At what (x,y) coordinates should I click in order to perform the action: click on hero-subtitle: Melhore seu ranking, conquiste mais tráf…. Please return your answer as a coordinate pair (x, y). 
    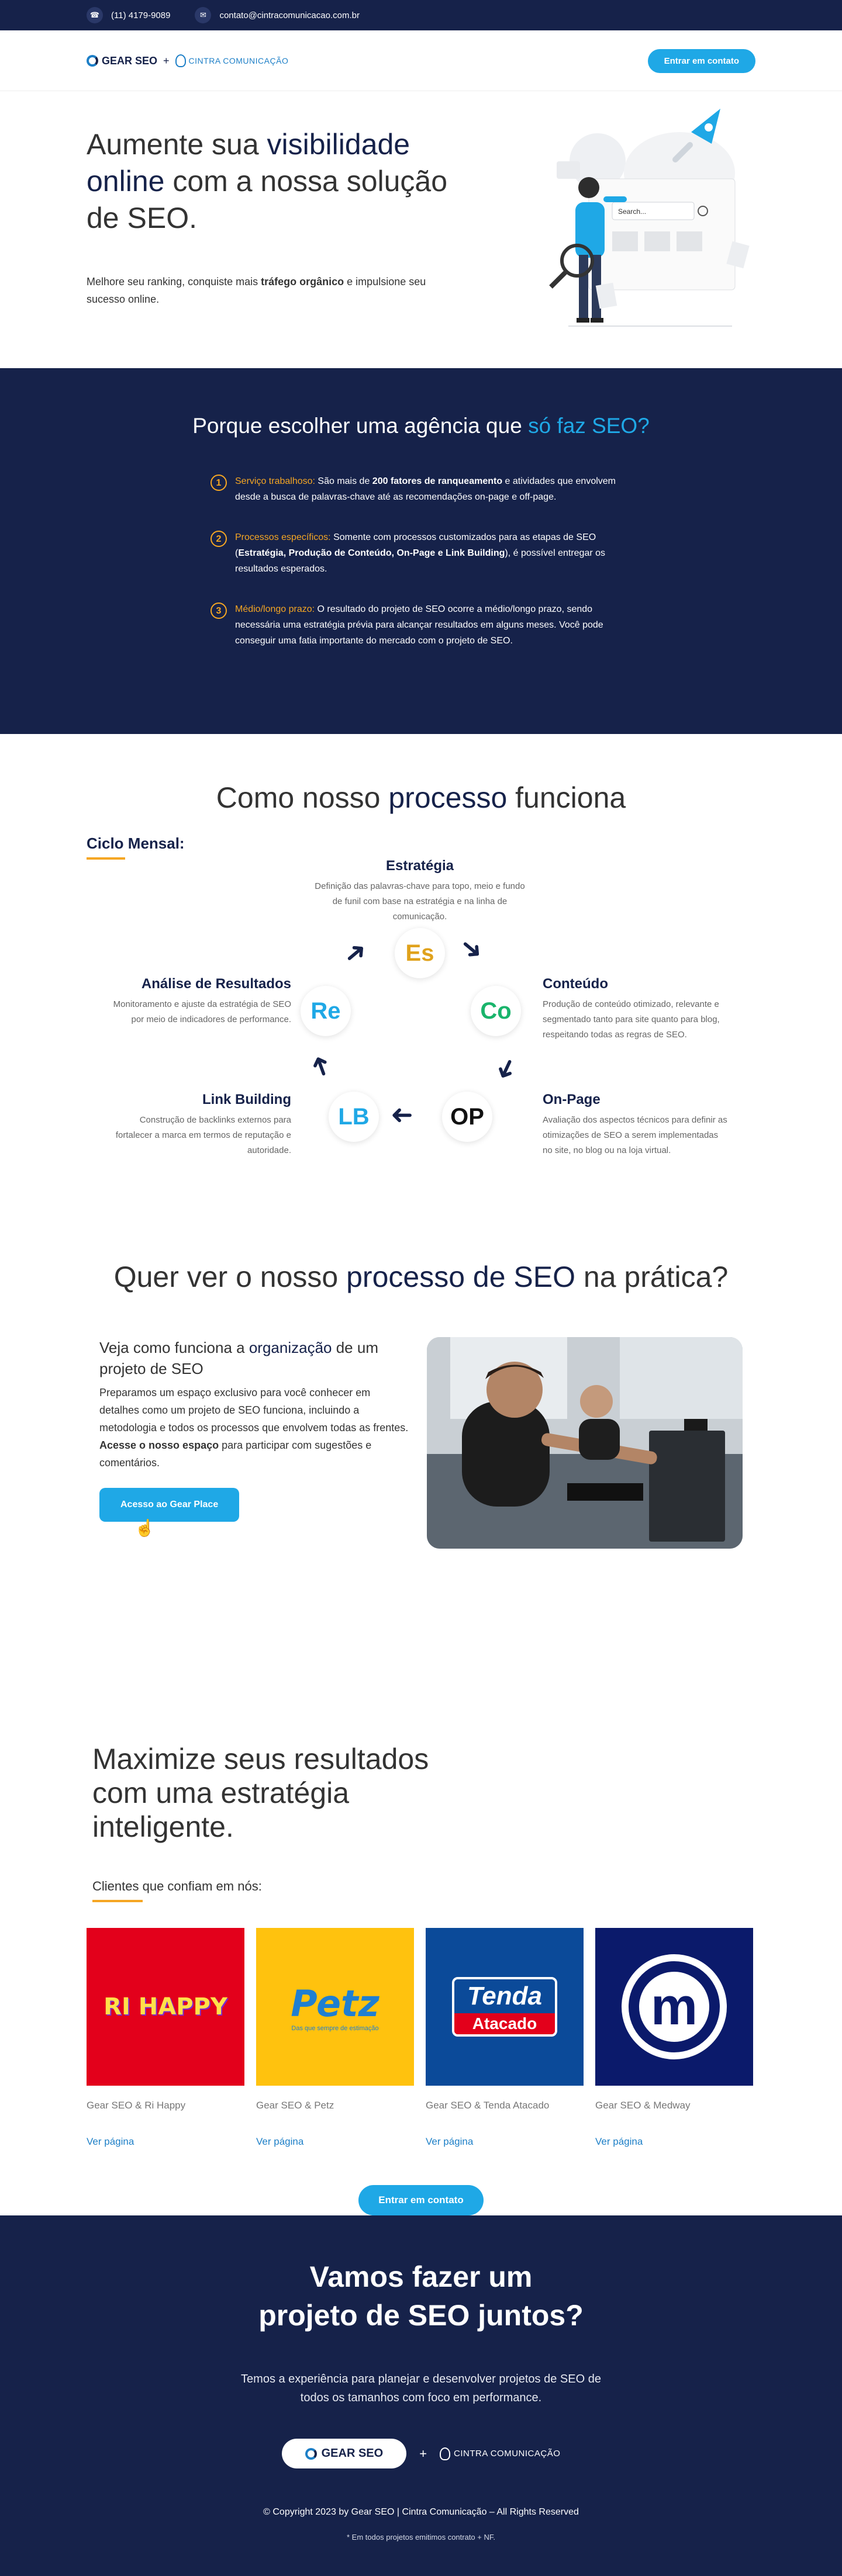
    Looking at the image, I should click on (274, 290).